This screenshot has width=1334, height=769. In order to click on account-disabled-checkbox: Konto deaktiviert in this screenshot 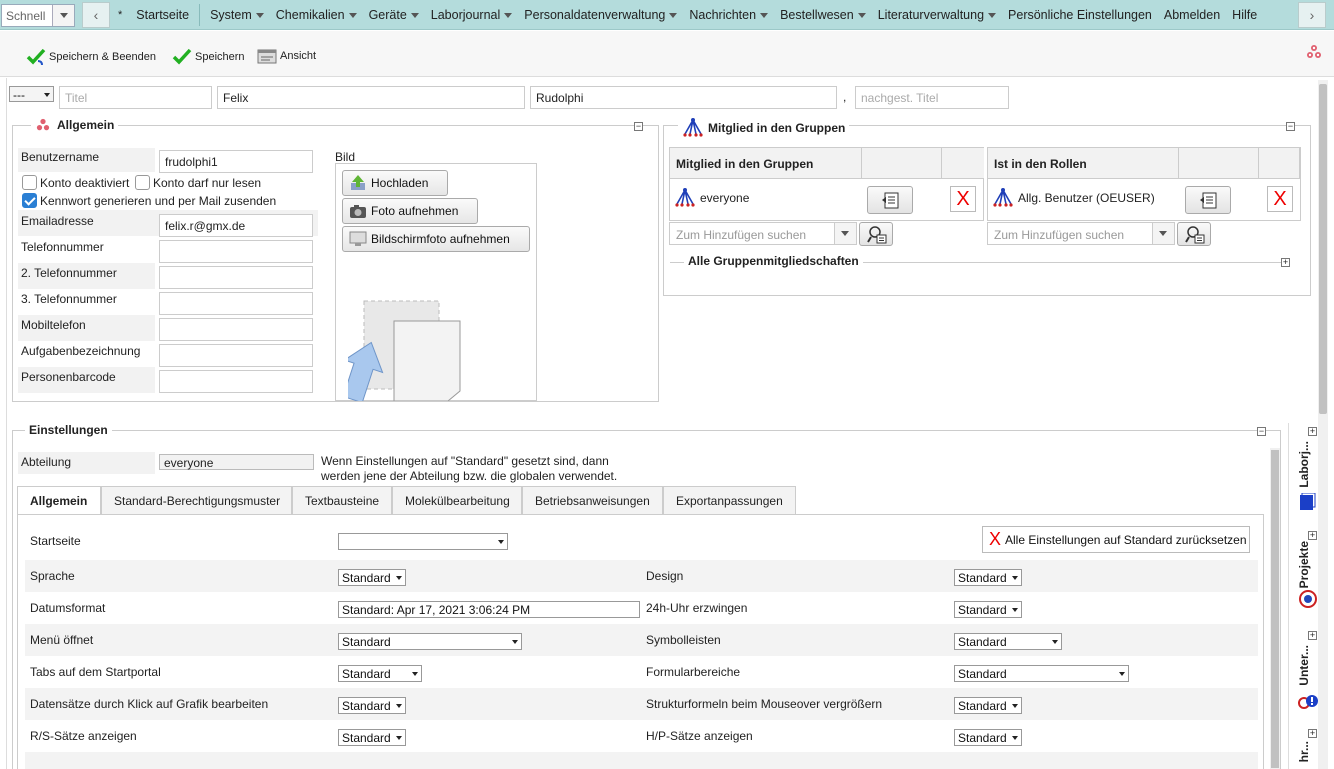, I will do `click(75, 182)`.